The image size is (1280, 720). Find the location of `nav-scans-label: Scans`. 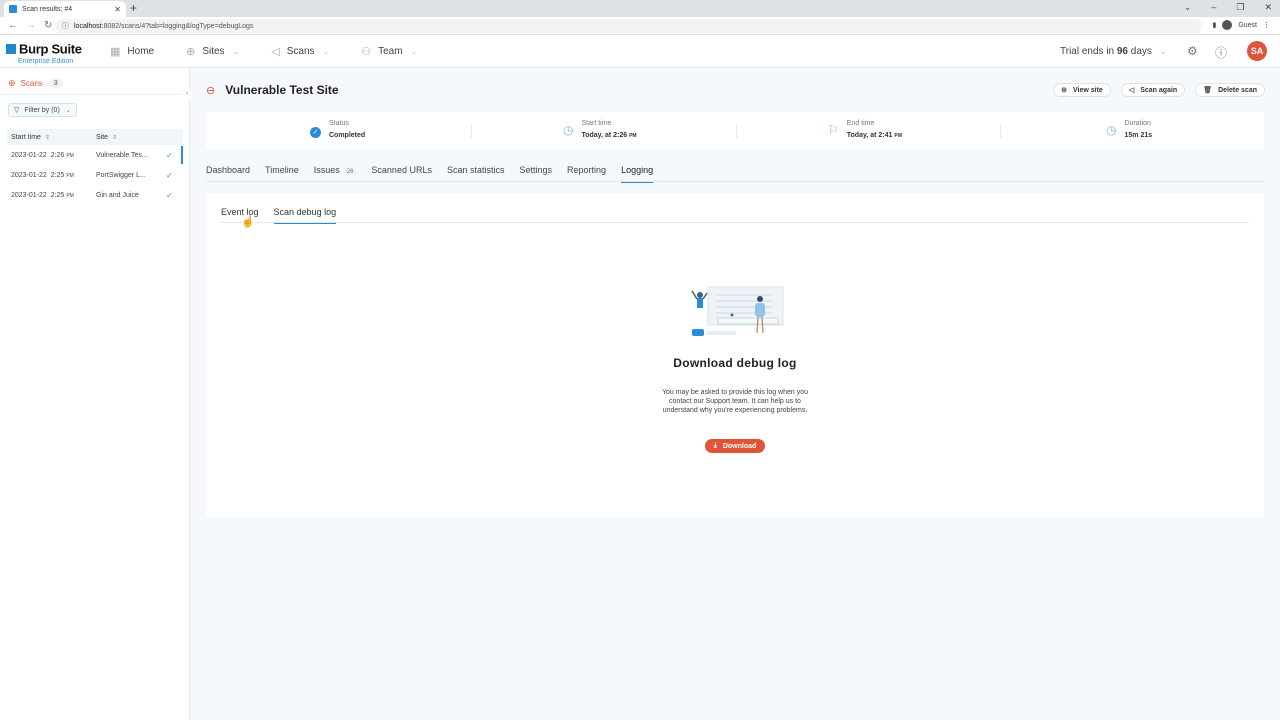

nav-scans-label: Scans is located at coordinates (300, 51).